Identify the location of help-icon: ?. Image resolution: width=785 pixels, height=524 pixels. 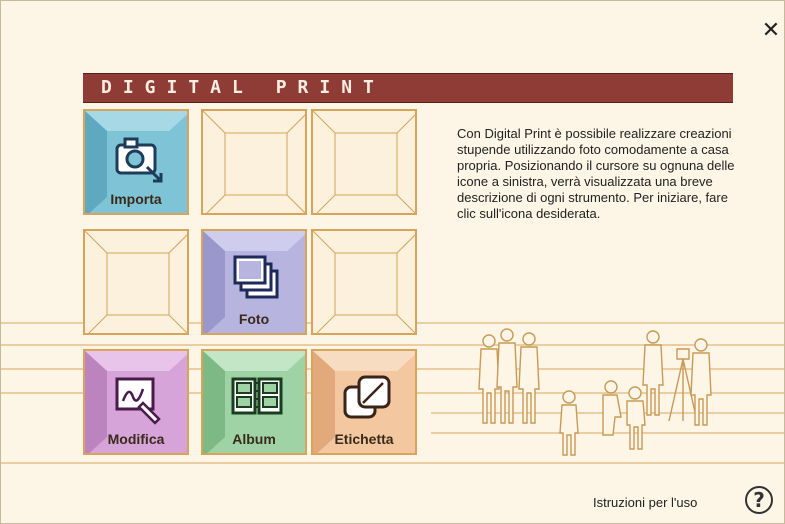
(759, 500).